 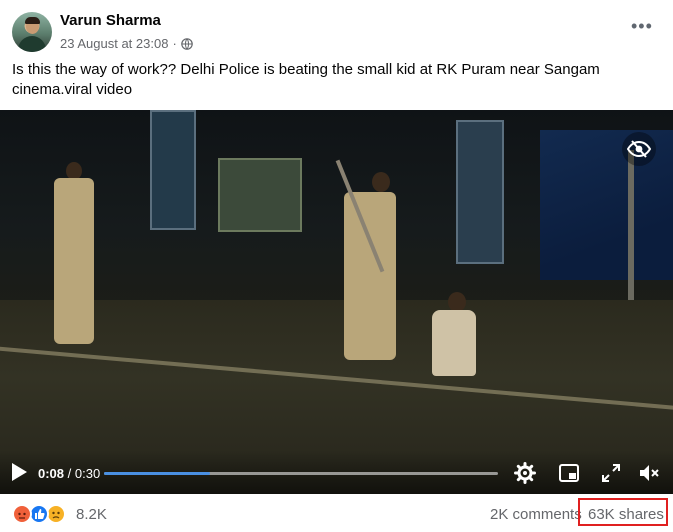 What do you see at coordinates (480, 192) in the screenshot?
I see `video-scene-kiosk` at bounding box center [480, 192].